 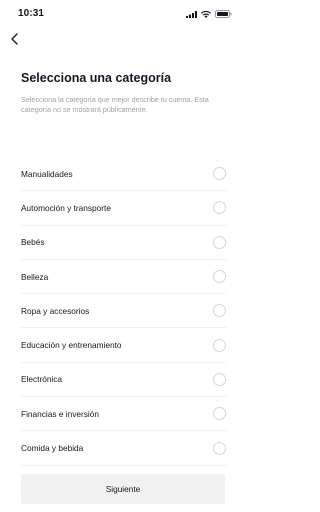 What do you see at coordinates (35, 276) in the screenshot?
I see `category-label: Belleza` at bounding box center [35, 276].